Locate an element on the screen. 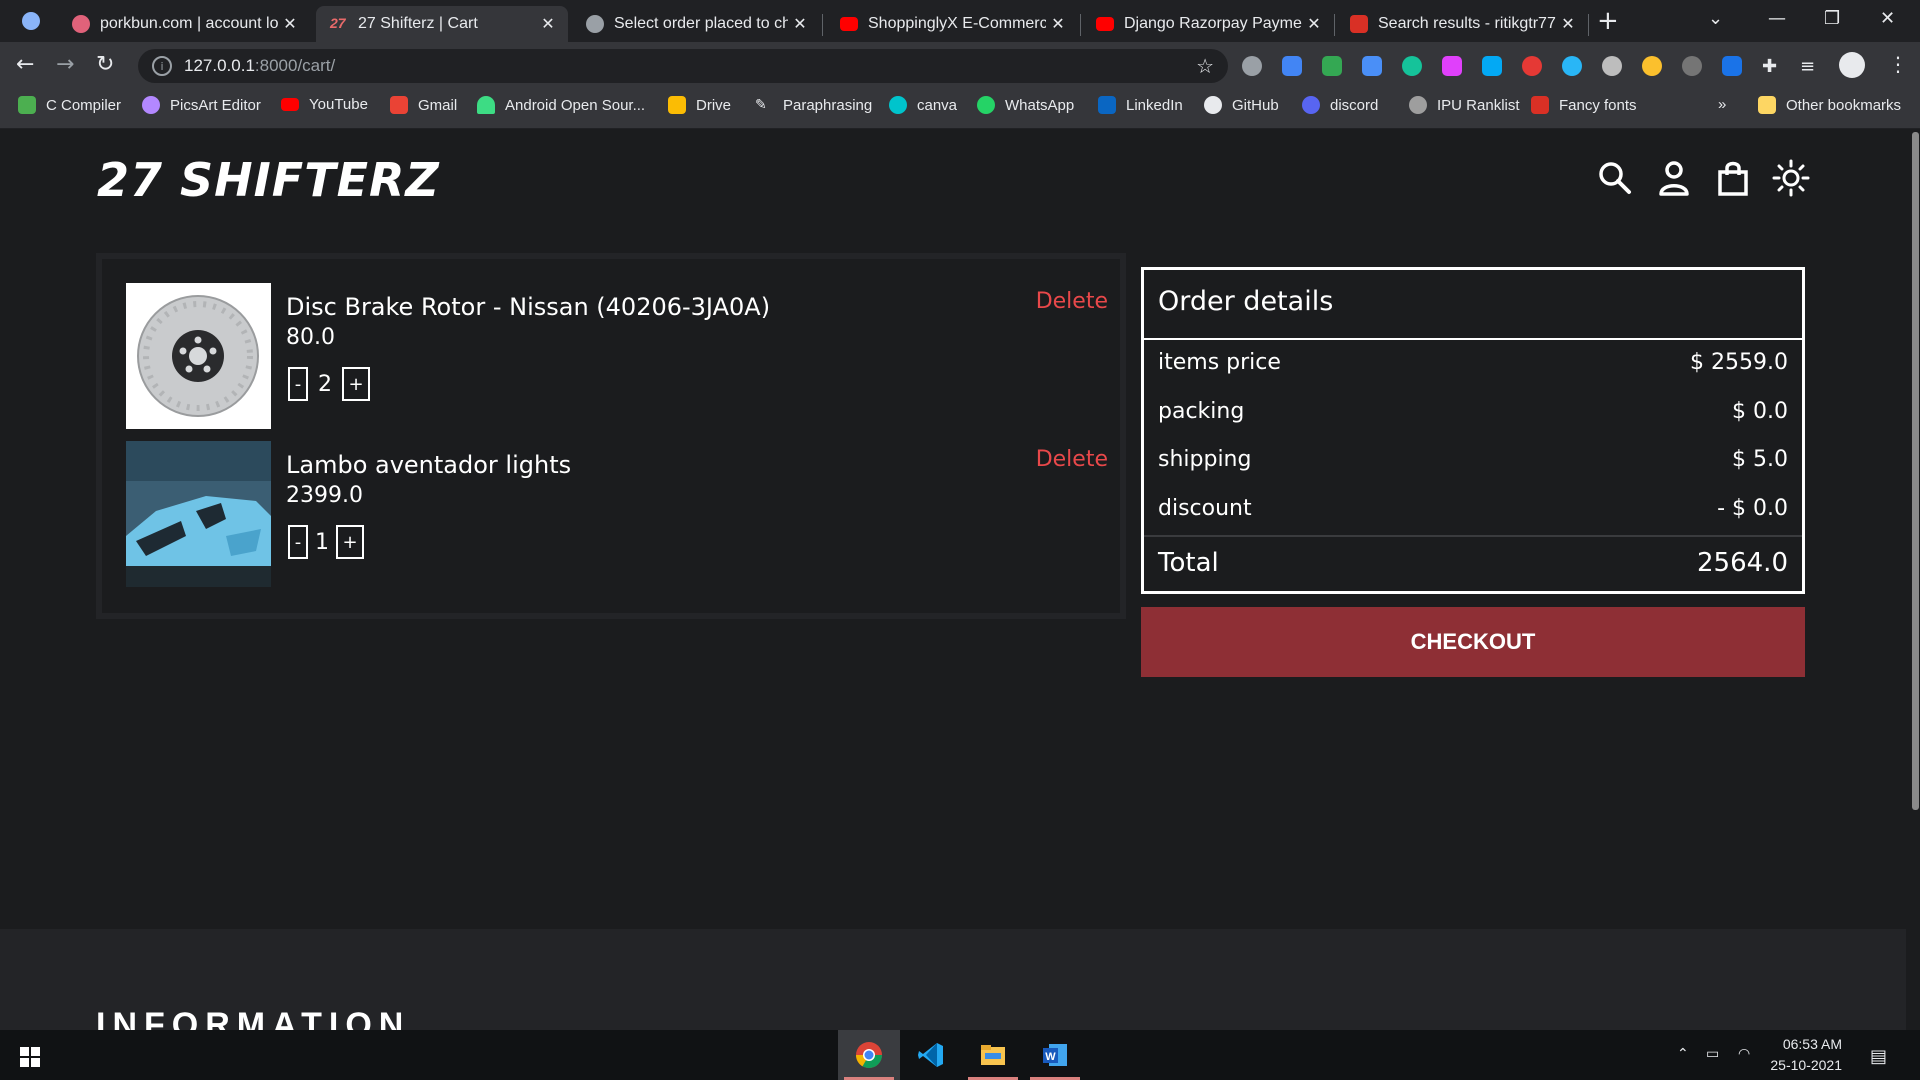  reload-icon: ↻ is located at coordinates (105, 64).